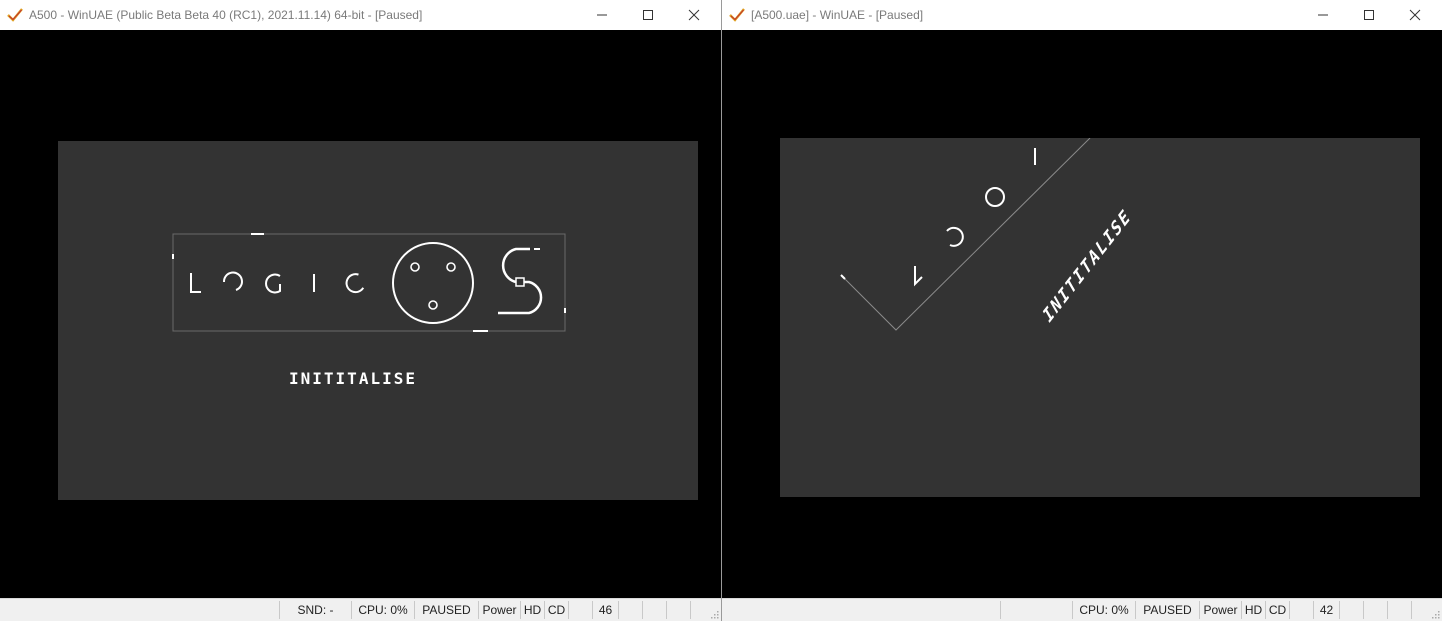 The width and height of the screenshot is (1442, 621). Describe the element at coordinates (1082, 15) in the screenshot. I see `title-bar: [A500.uae] - WinUAE - [Paused]` at that location.